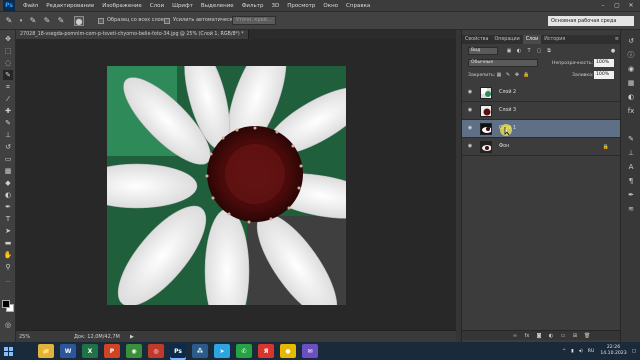  Describe the element at coordinates (310, 351) in the screenshot. I see `taskbar-viber-icon: ✉` at that location.